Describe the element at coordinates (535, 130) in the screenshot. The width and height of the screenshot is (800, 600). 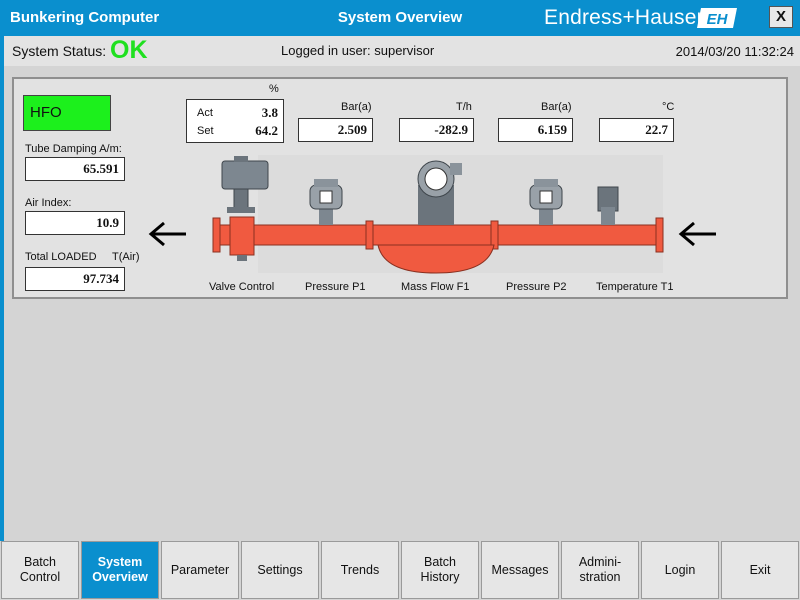
I see `pressure-p2-value: 6.159` at that location.